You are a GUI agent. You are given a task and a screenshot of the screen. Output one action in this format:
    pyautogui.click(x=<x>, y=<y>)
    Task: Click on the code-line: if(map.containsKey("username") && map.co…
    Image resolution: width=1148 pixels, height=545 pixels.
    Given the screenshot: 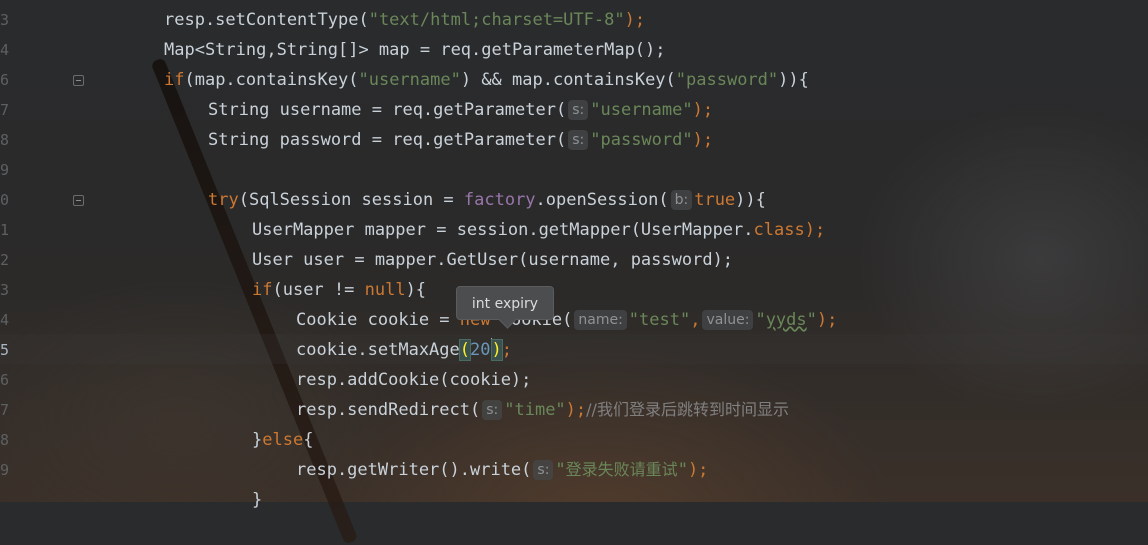 What is the action you would take?
    pyautogui.click(x=486, y=80)
    